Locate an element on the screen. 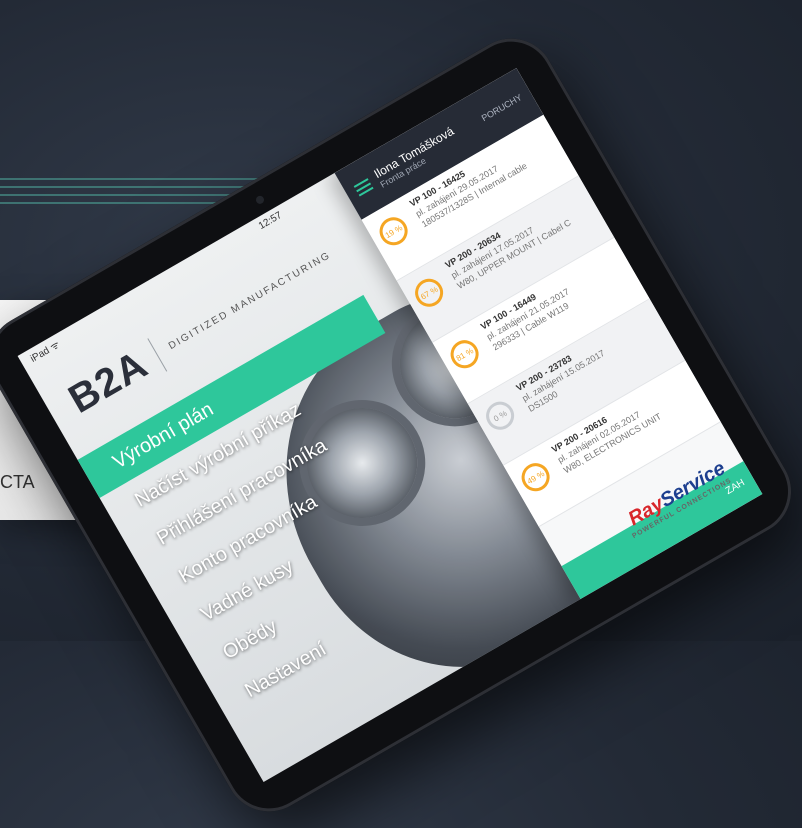 This screenshot has height=828, width=802. b2a-logo: B2A is located at coordinates (108, 382).